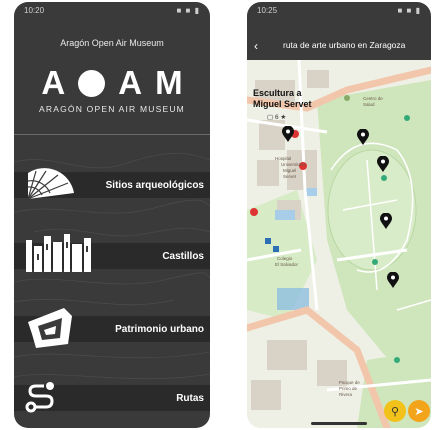 The width and height of the screenshot is (433, 430). What do you see at coordinates (112, 83) in the screenshot?
I see `aoam-logo: A A M` at bounding box center [112, 83].